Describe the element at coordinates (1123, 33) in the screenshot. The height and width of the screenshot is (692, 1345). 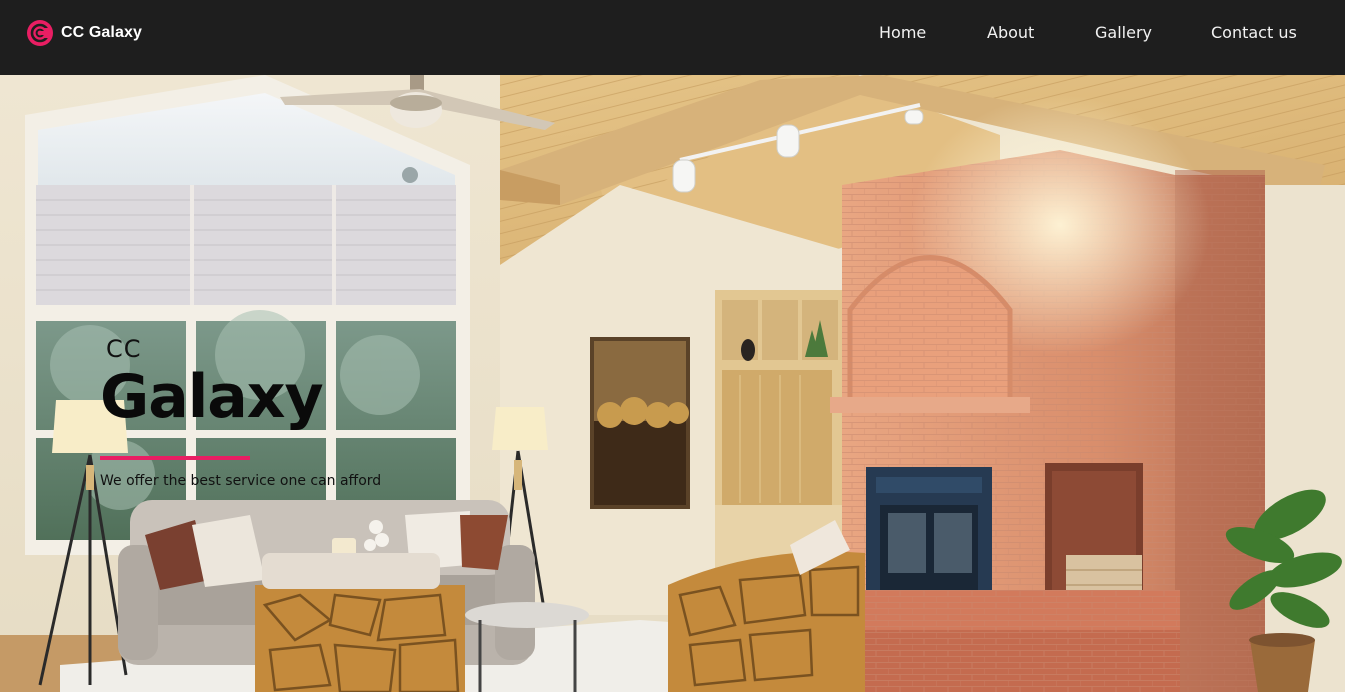
I see `nav-gallery-link: Gallery` at that location.